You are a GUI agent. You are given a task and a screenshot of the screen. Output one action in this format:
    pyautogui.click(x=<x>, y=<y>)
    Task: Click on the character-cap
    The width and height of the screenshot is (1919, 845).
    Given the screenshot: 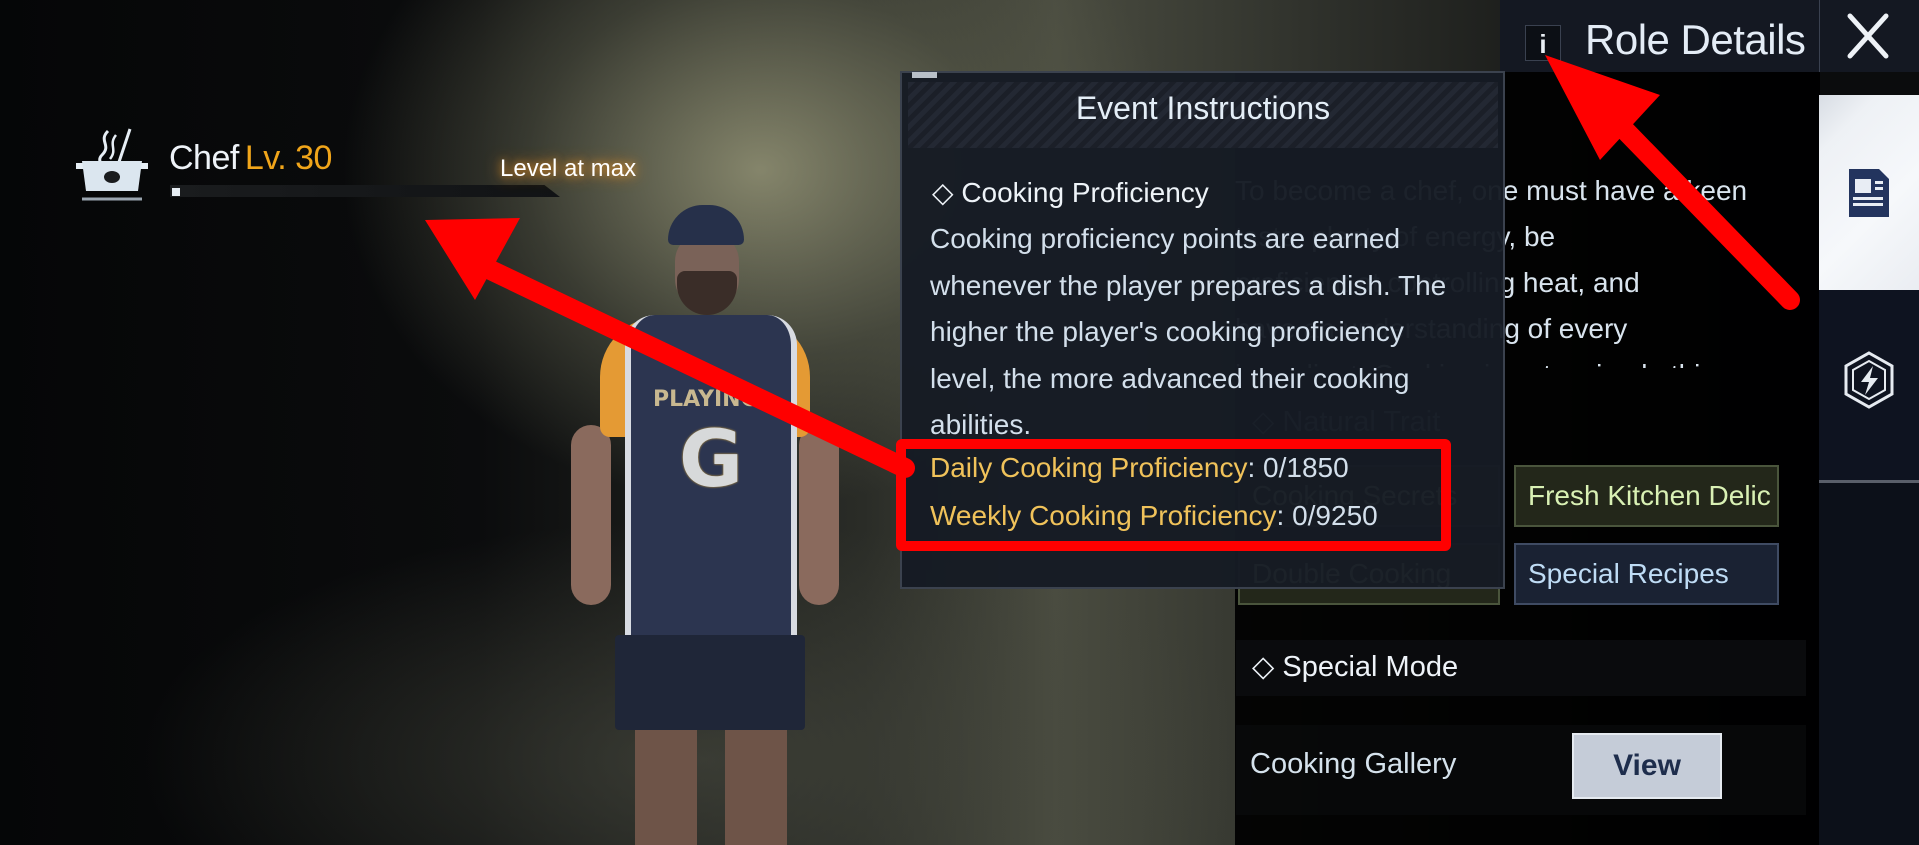 What is the action you would take?
    pyautogui.click(x=706, y=225)
    